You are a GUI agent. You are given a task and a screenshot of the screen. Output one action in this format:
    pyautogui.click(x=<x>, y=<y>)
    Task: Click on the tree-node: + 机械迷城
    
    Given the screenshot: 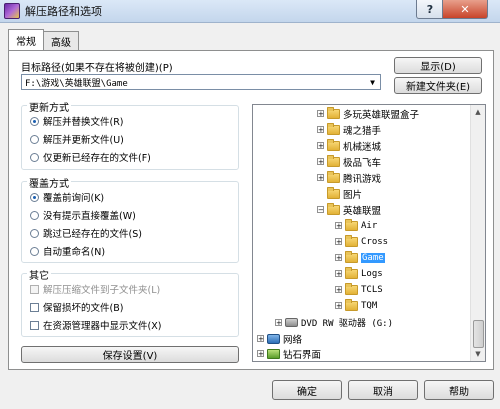 What is the action you would take?
    pyautogui.click(x=349, y=145)
    